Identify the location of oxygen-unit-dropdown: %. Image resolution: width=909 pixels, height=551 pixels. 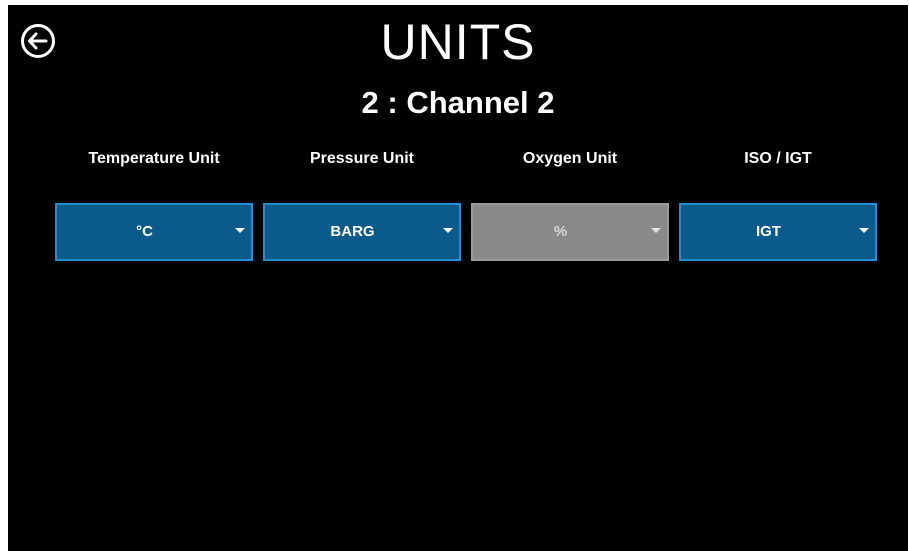
(570, 232).